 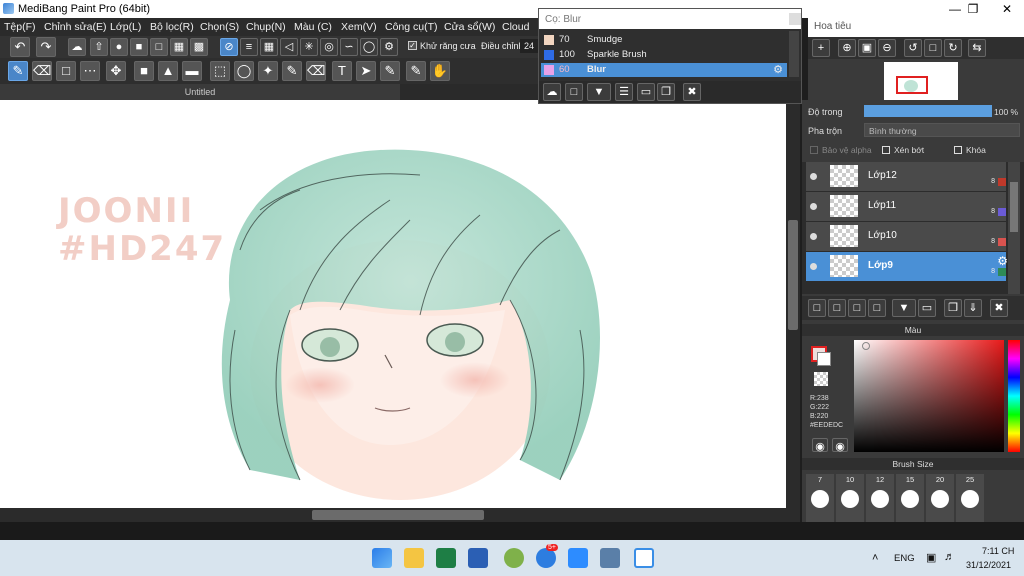 What do you see at coordinates (921, 83) in the screenshot?
I see `navigator-preview` at bounding box center [921, 83].